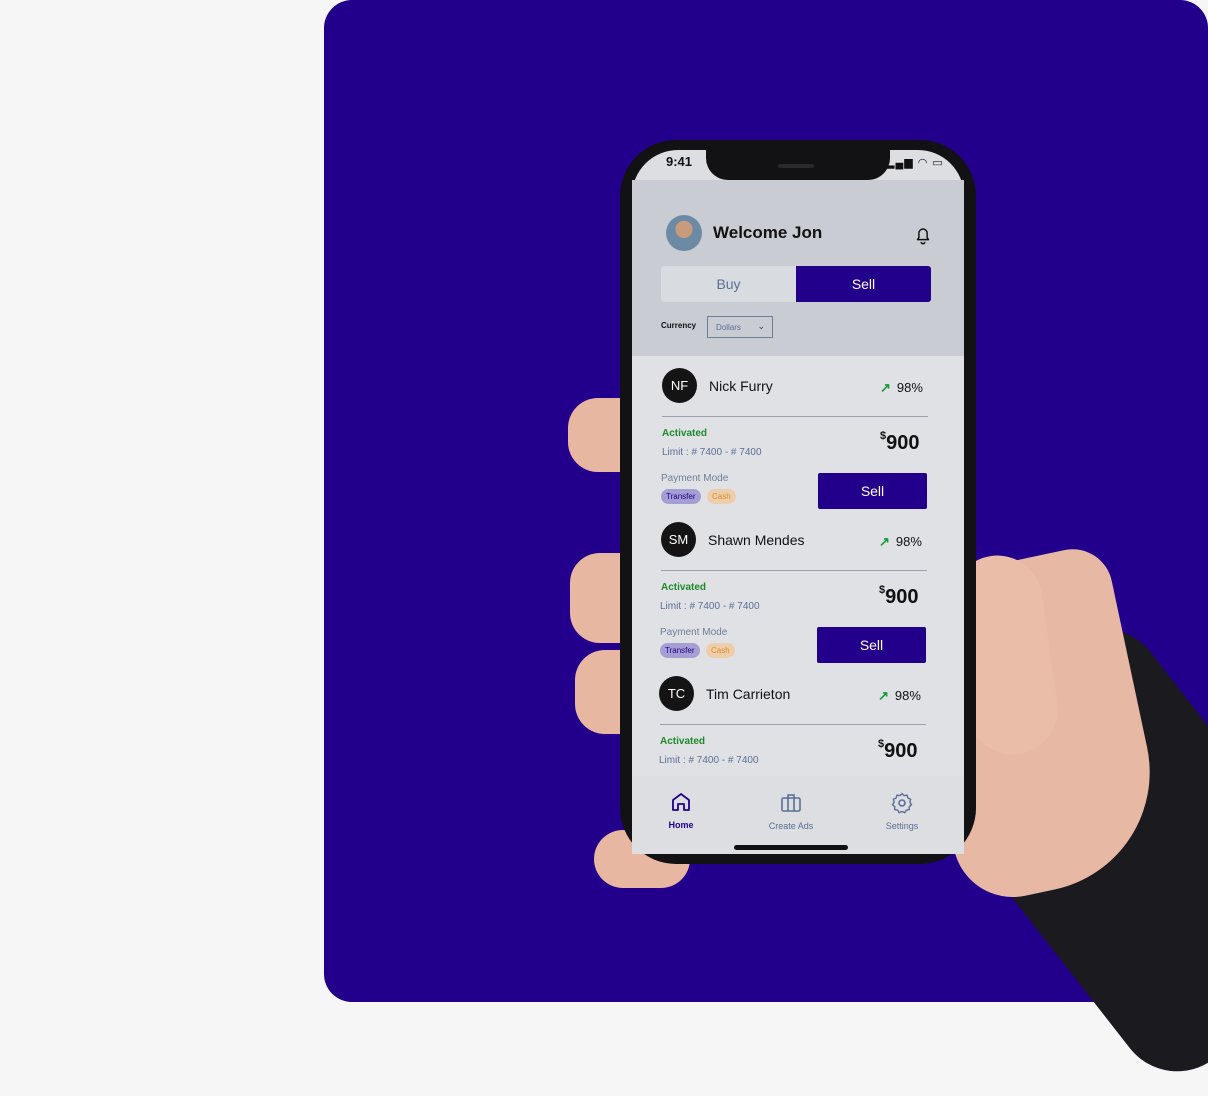 This screenshot has height=1096, width=1208. What do you see at coordinates (748, 694) in the screenshot?
I see `trader-name: Tim Carrieton` at bounding box center [748, 694].